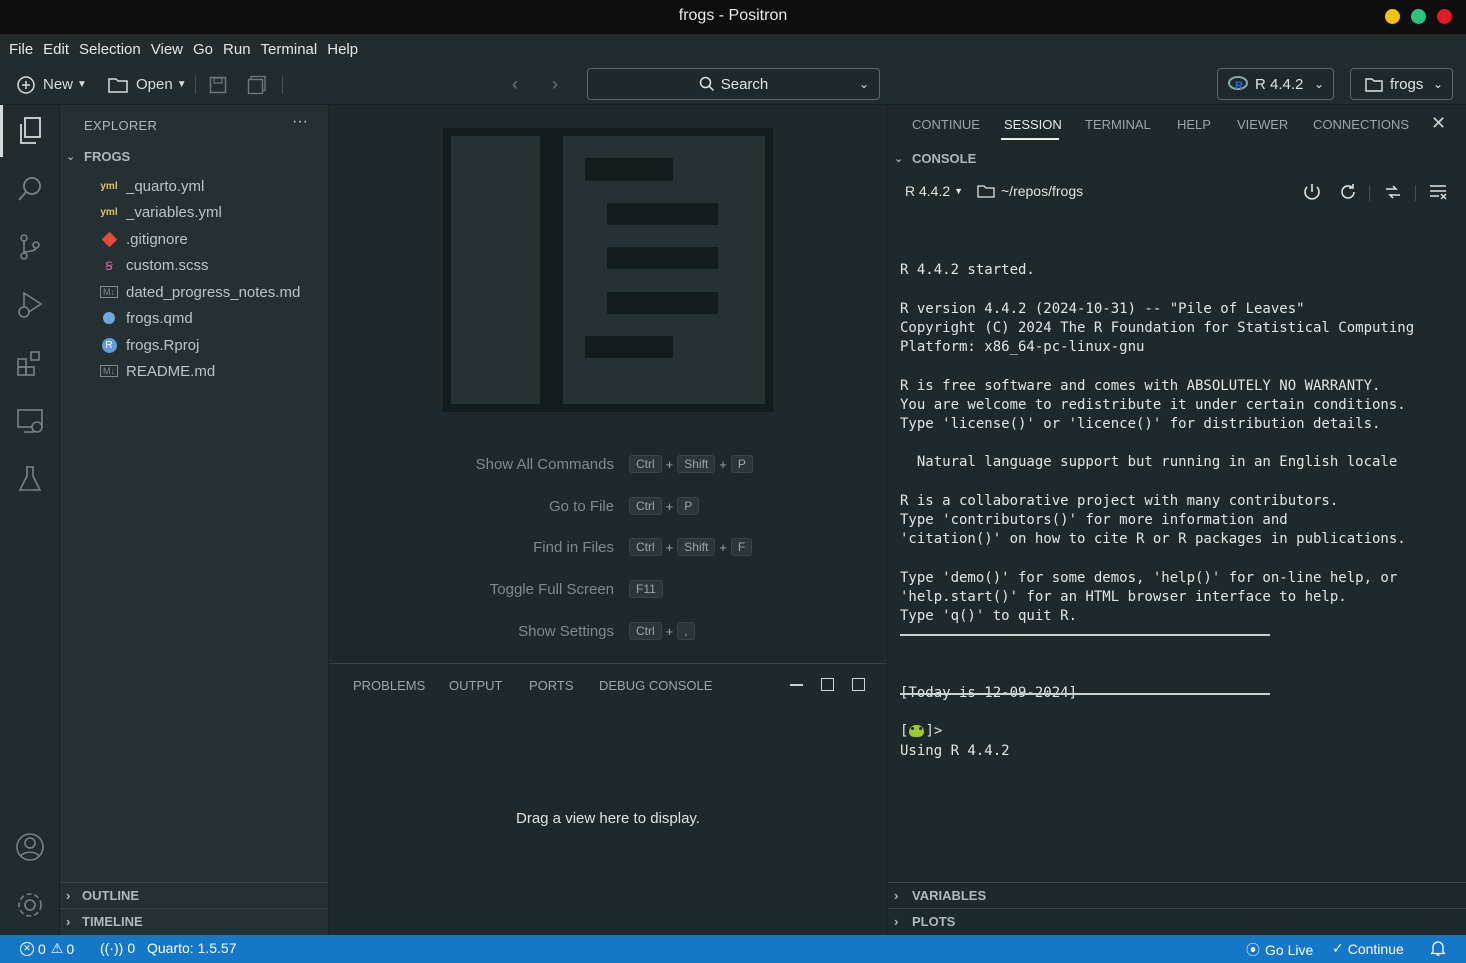 This screenshot has height=963, width=1466. I want to click on file-label: frogs.Rproj, so click(163, 345).